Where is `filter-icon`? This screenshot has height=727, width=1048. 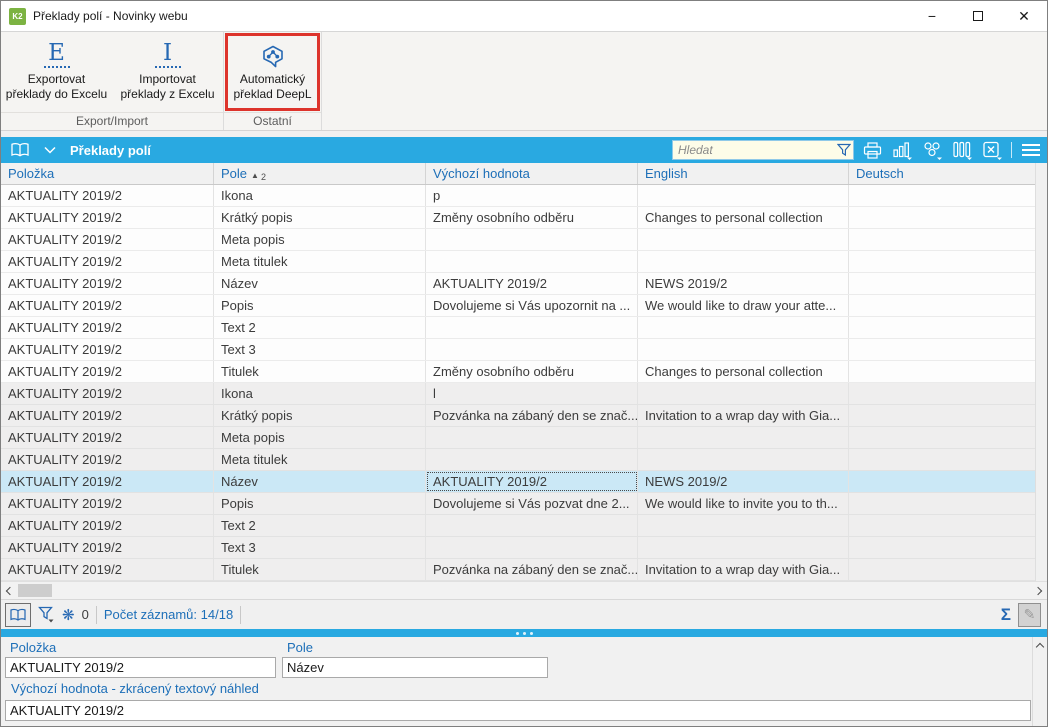
filter-icon is located at coordinates (844, 150).